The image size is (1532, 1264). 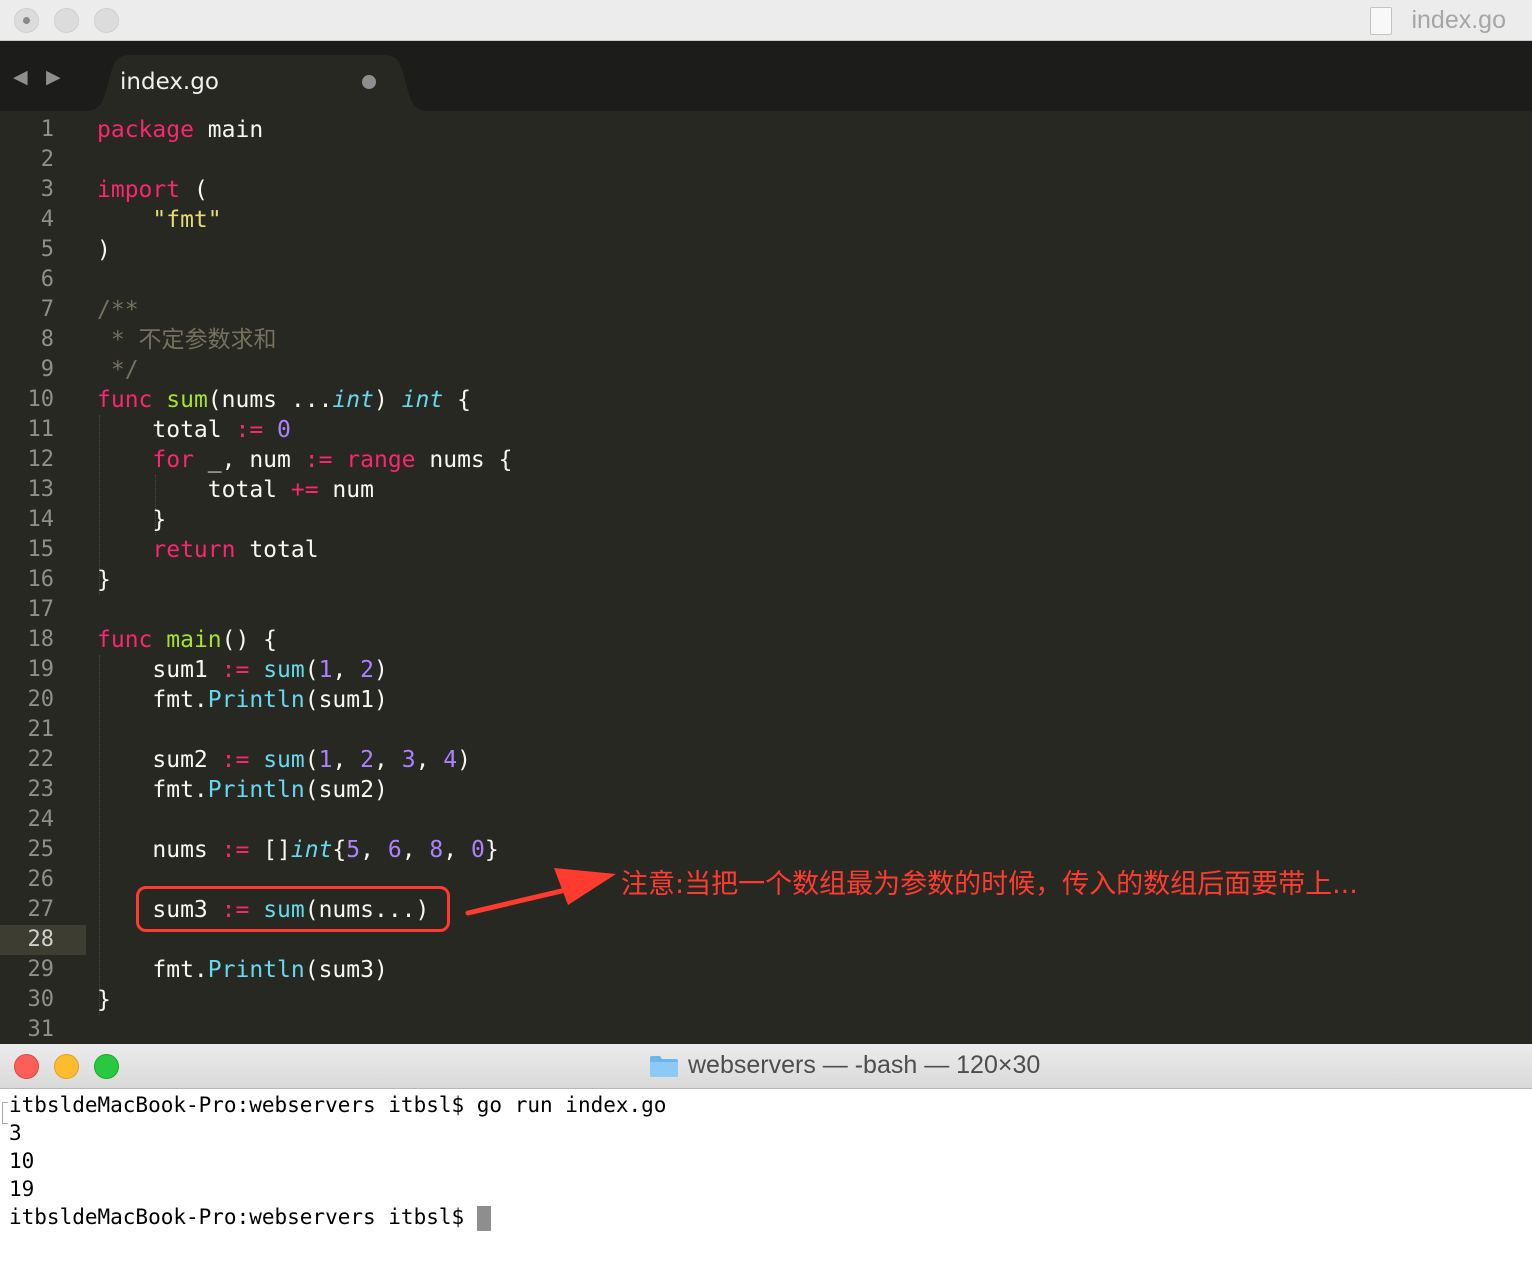 I want to click on terminal-line: 3, so click(x=15, y=1133).